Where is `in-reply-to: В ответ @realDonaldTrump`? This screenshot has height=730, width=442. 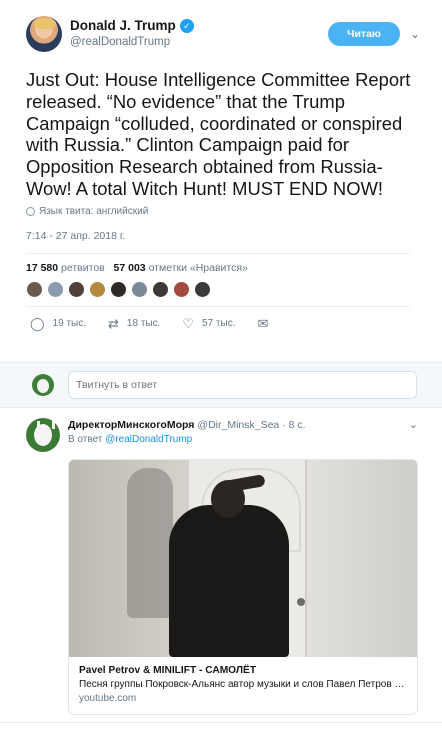 in-reply-to: В ответ @realDonaldTrump is located at coordinates (243, 439).